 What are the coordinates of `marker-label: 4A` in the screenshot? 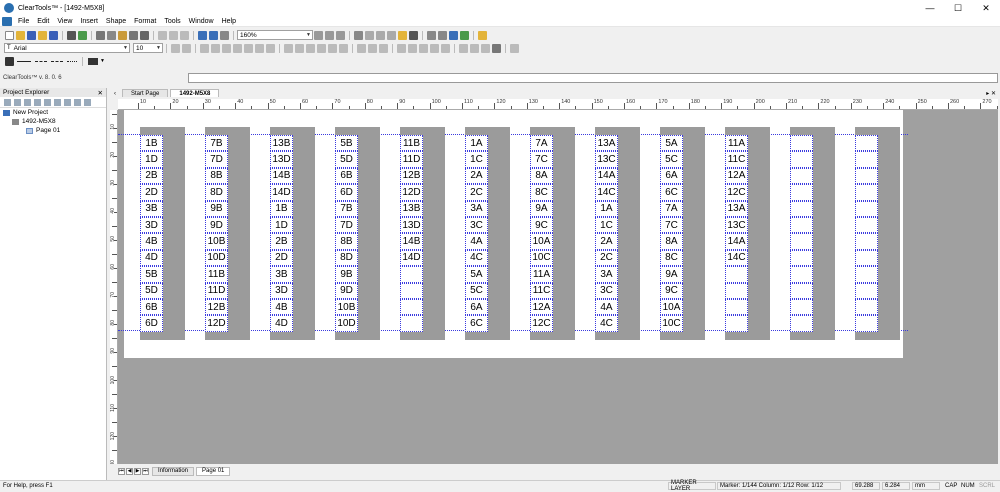 It's located at (606, 307).